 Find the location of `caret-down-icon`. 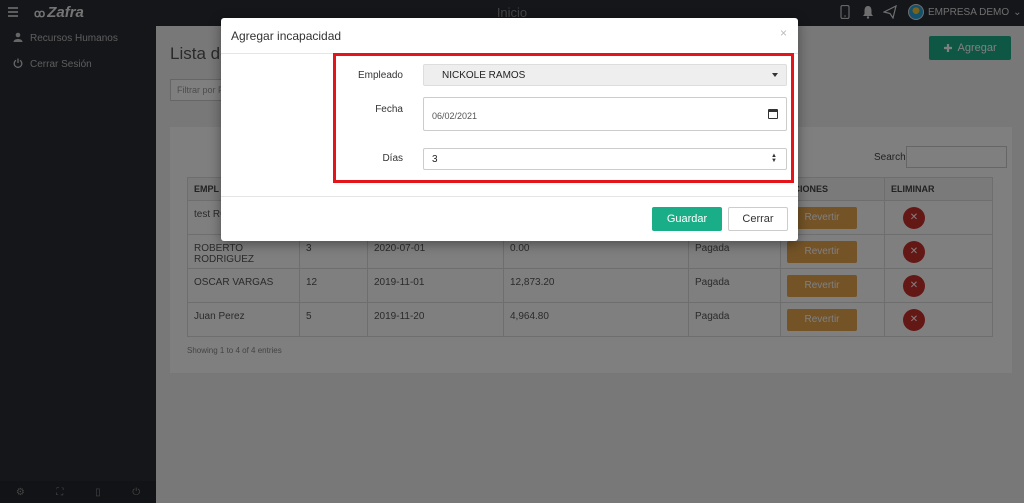

caret-down-icon is located at coordinates (775, 75).